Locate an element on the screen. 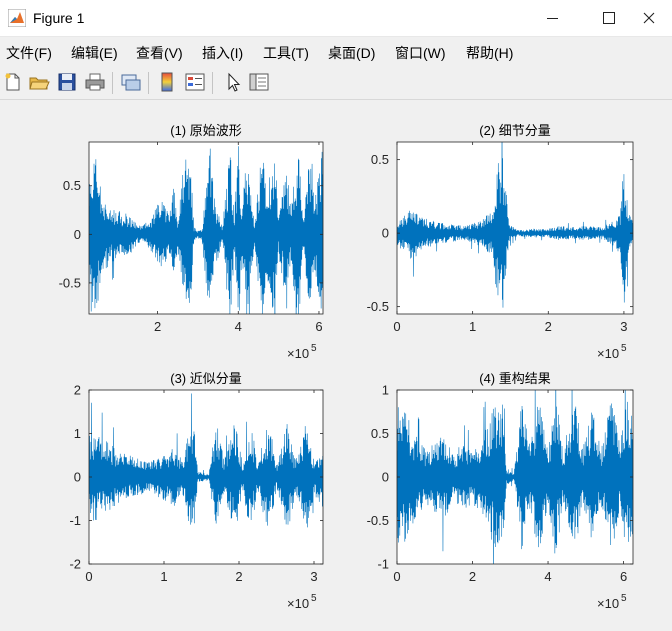 The image size is (672, 631). link-plot-icon is located at coordinates (131, 82).